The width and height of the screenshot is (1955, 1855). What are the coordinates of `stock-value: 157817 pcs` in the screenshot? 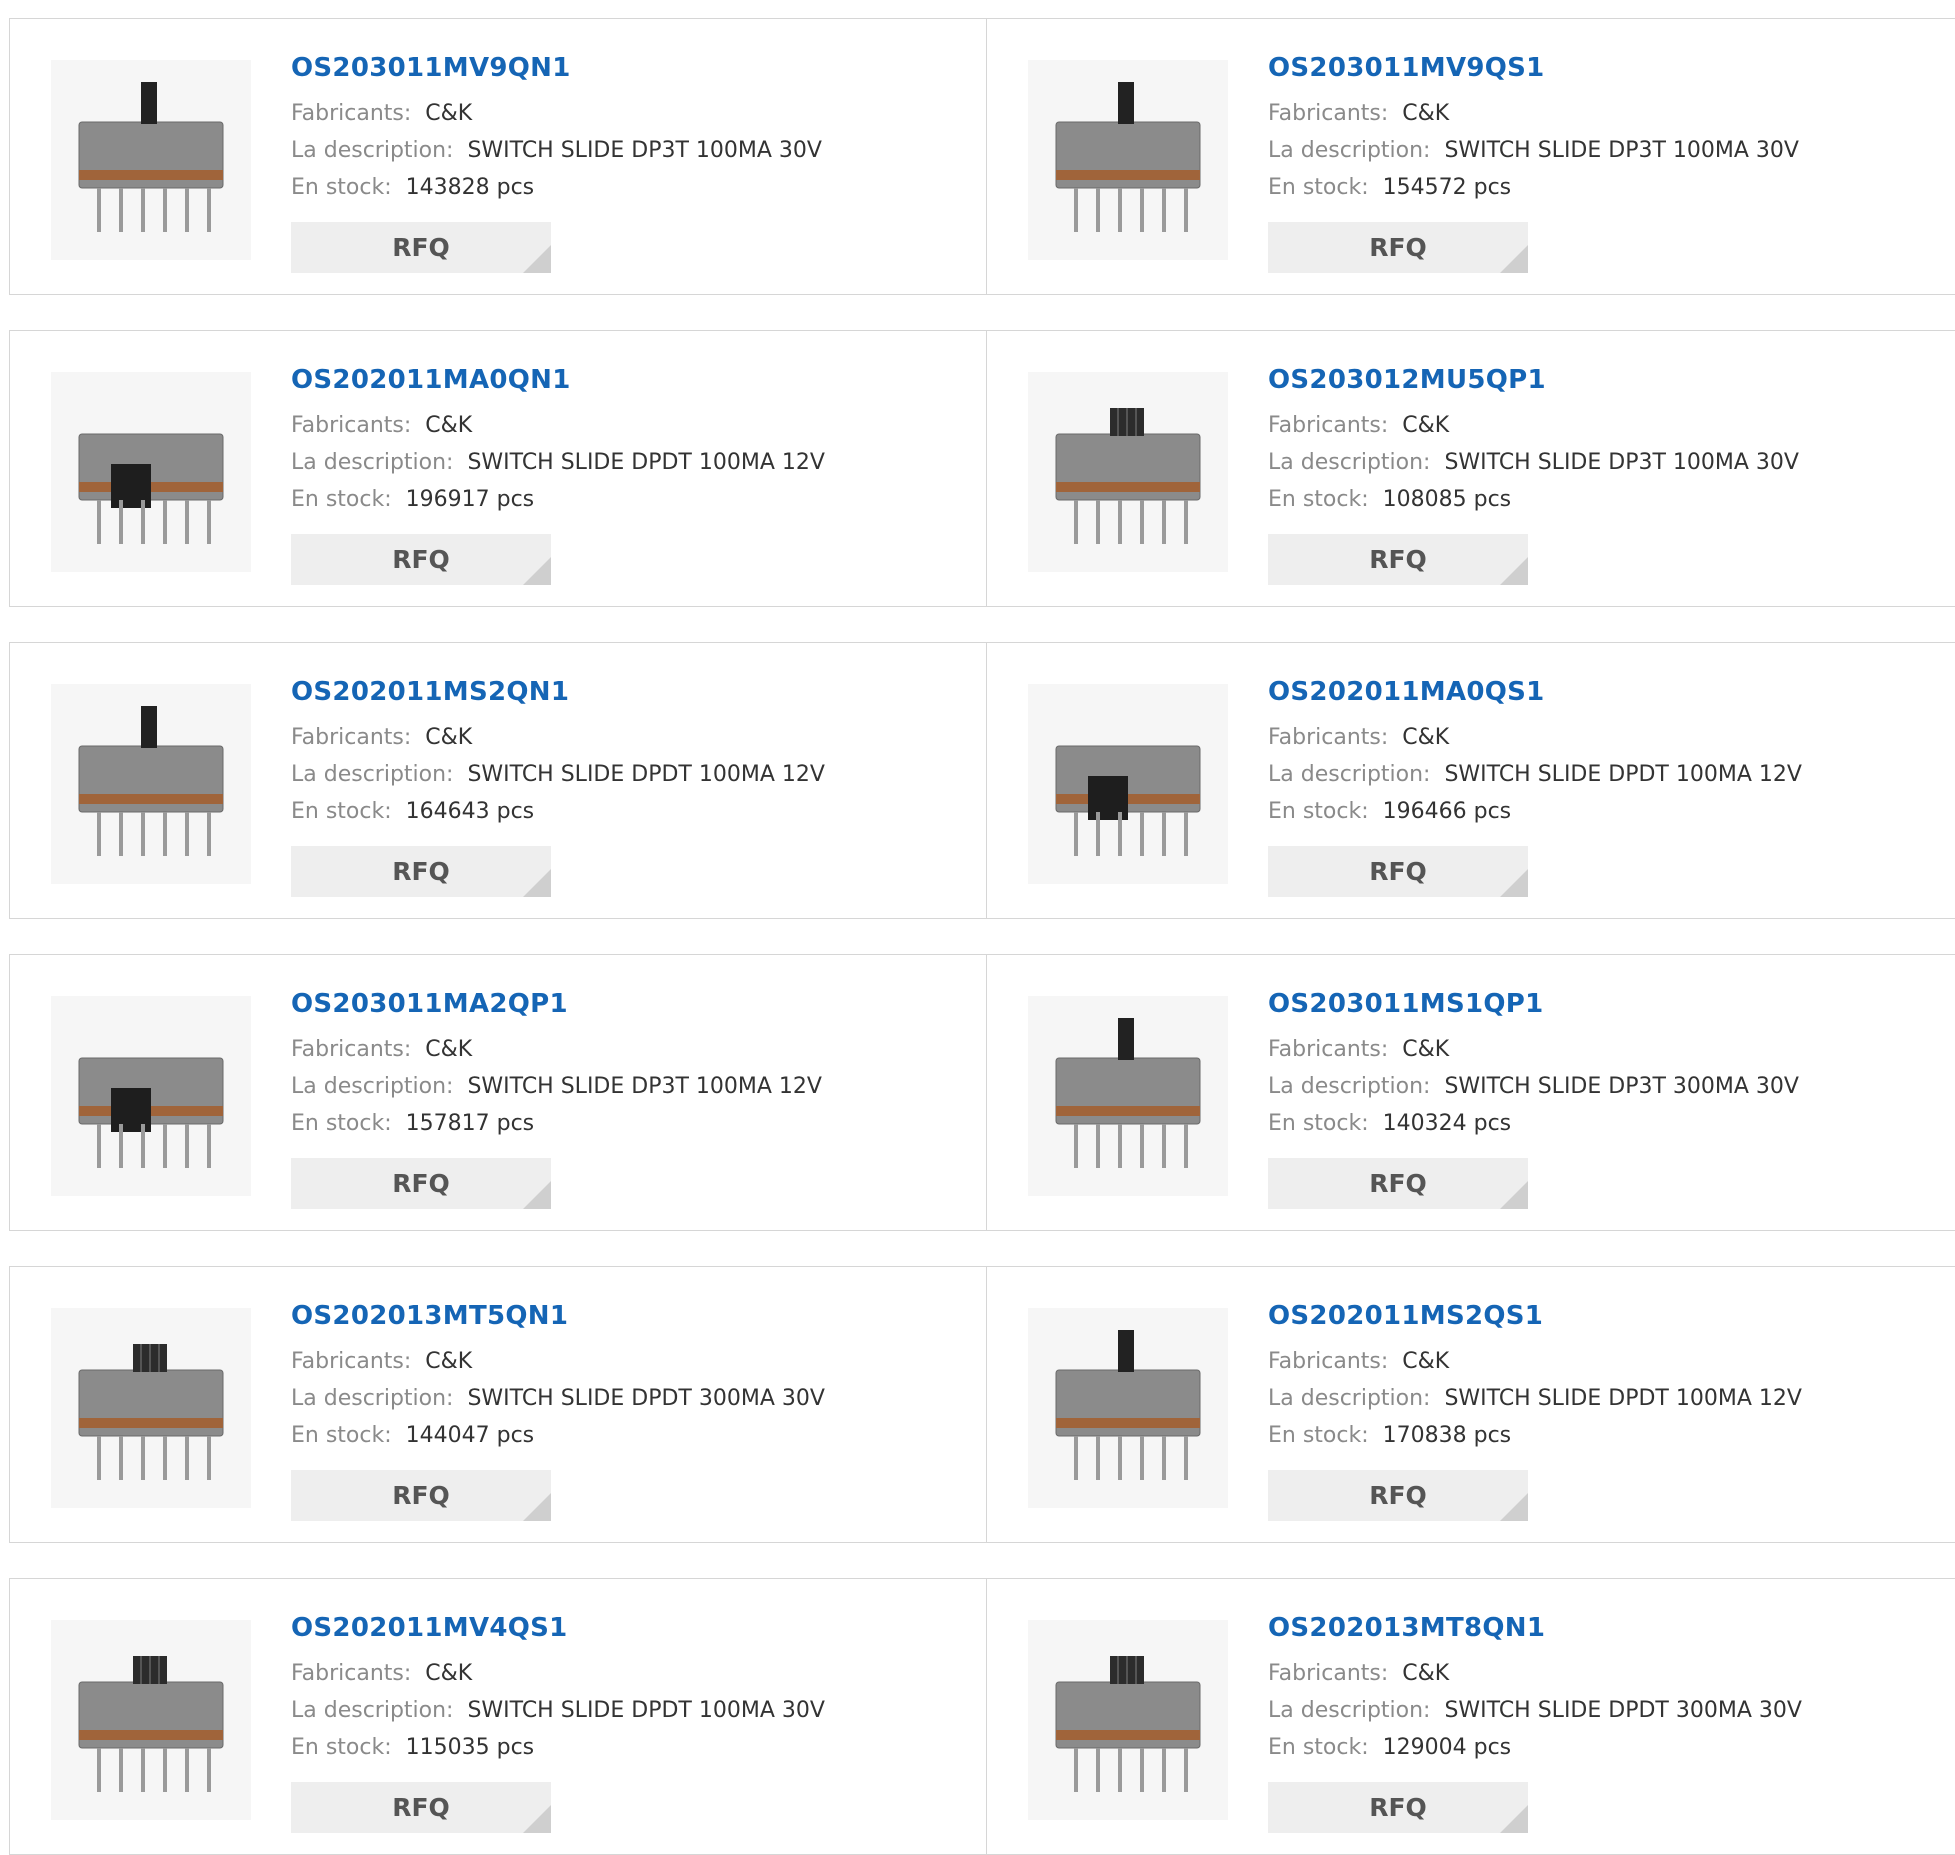 It's located at (470, 1123).